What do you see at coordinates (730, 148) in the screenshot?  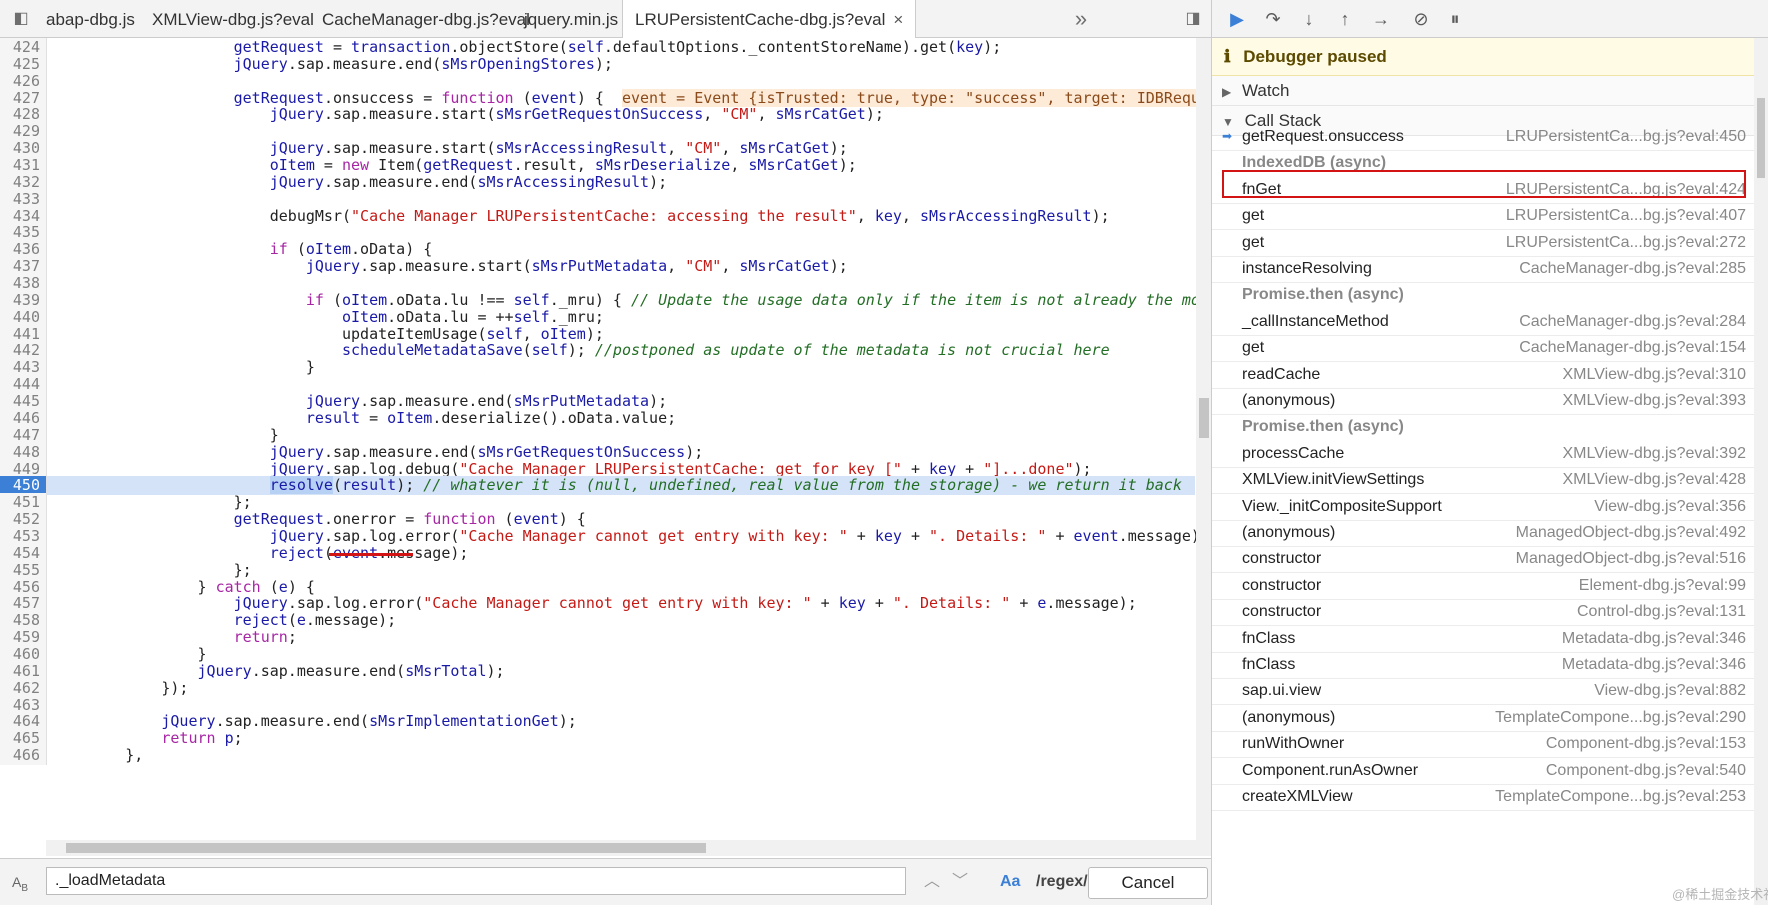 I see `code-token: ,` at bounding box center [730, 148].